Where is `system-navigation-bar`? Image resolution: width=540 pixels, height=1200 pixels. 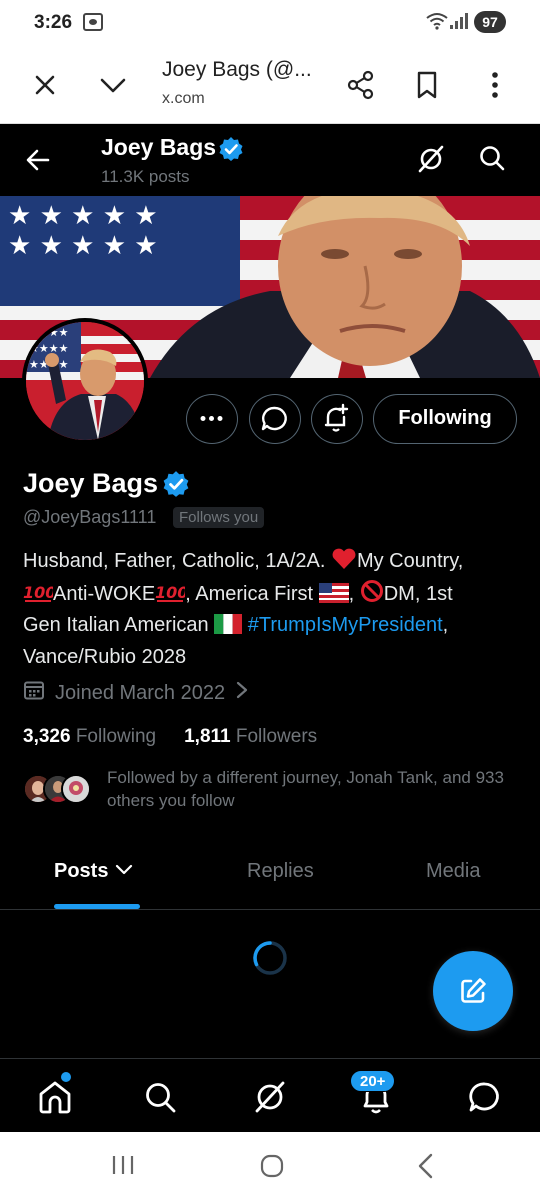 system-navigation-bar is located at coordinates (270, 1166).